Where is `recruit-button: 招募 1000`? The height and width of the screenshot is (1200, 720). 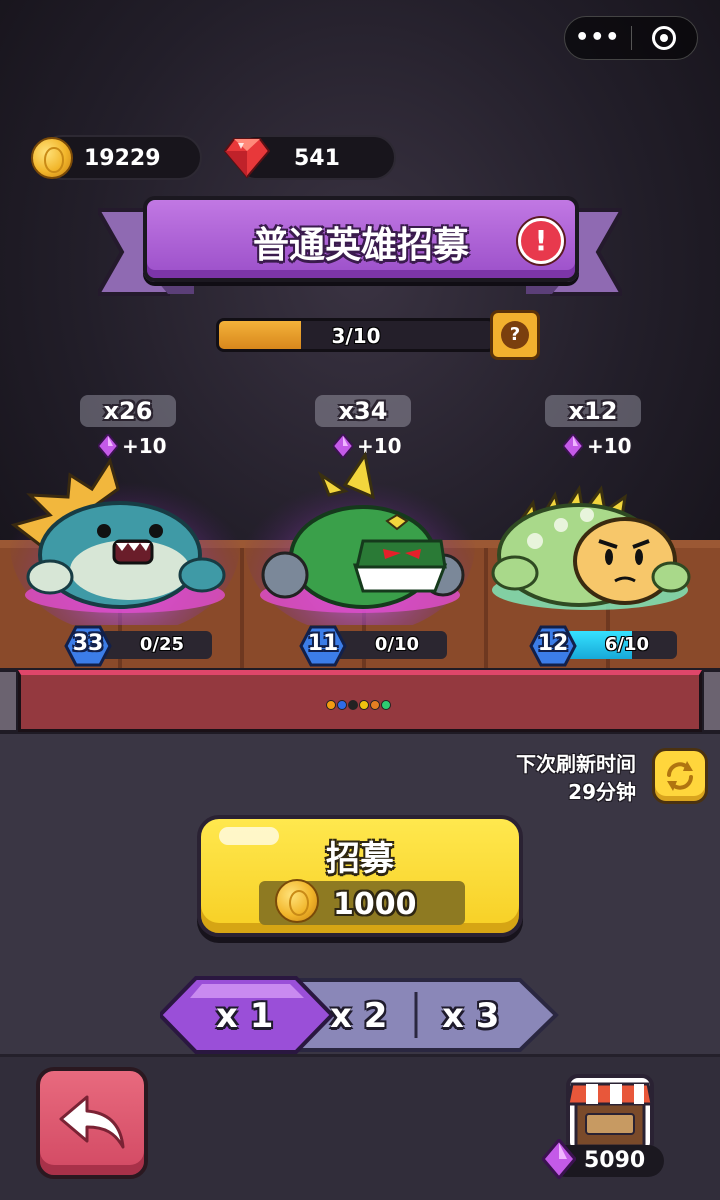 recruit-button: 招募 1000 is located at coordinates (360, 876).